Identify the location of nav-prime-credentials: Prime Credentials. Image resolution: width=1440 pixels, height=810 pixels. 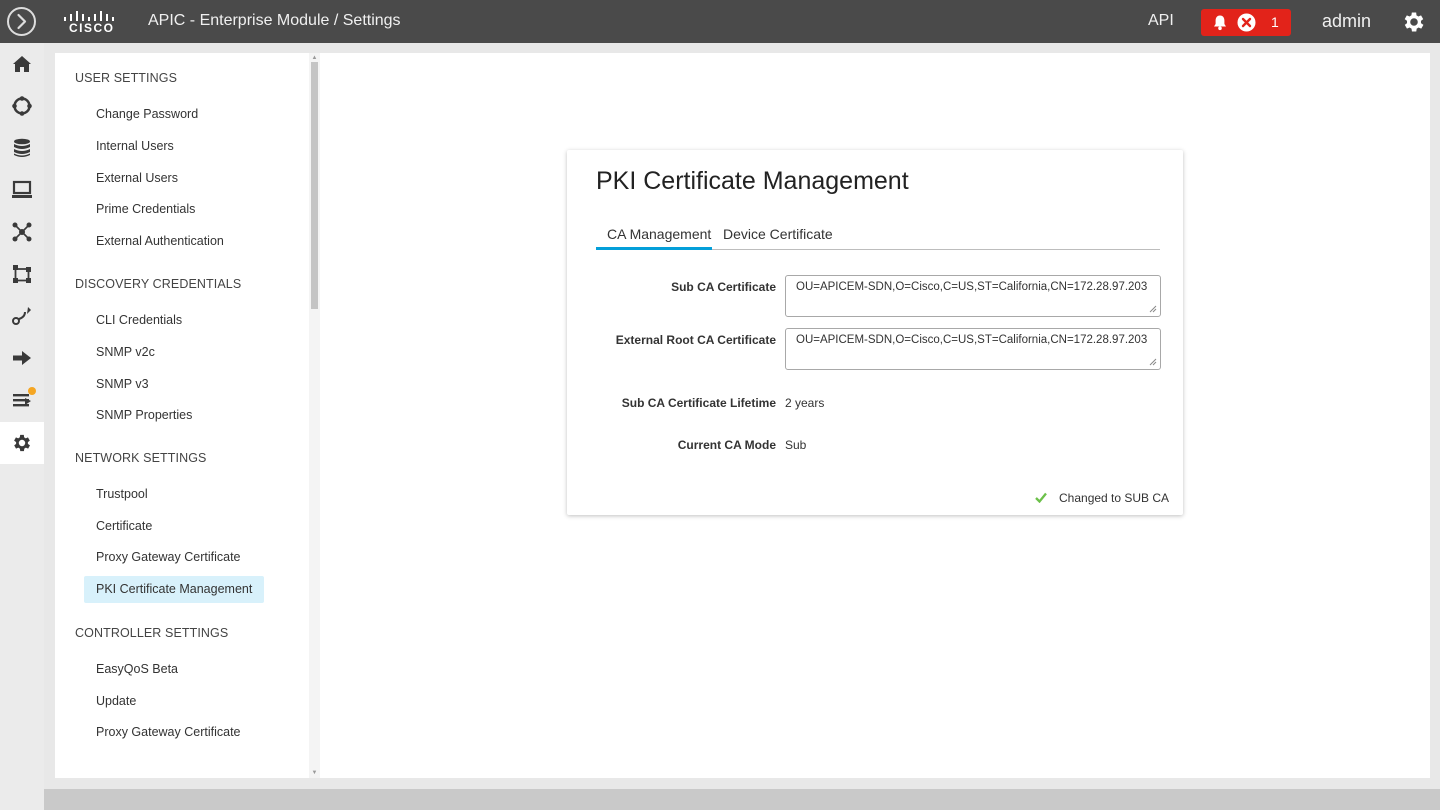
(145, 209).